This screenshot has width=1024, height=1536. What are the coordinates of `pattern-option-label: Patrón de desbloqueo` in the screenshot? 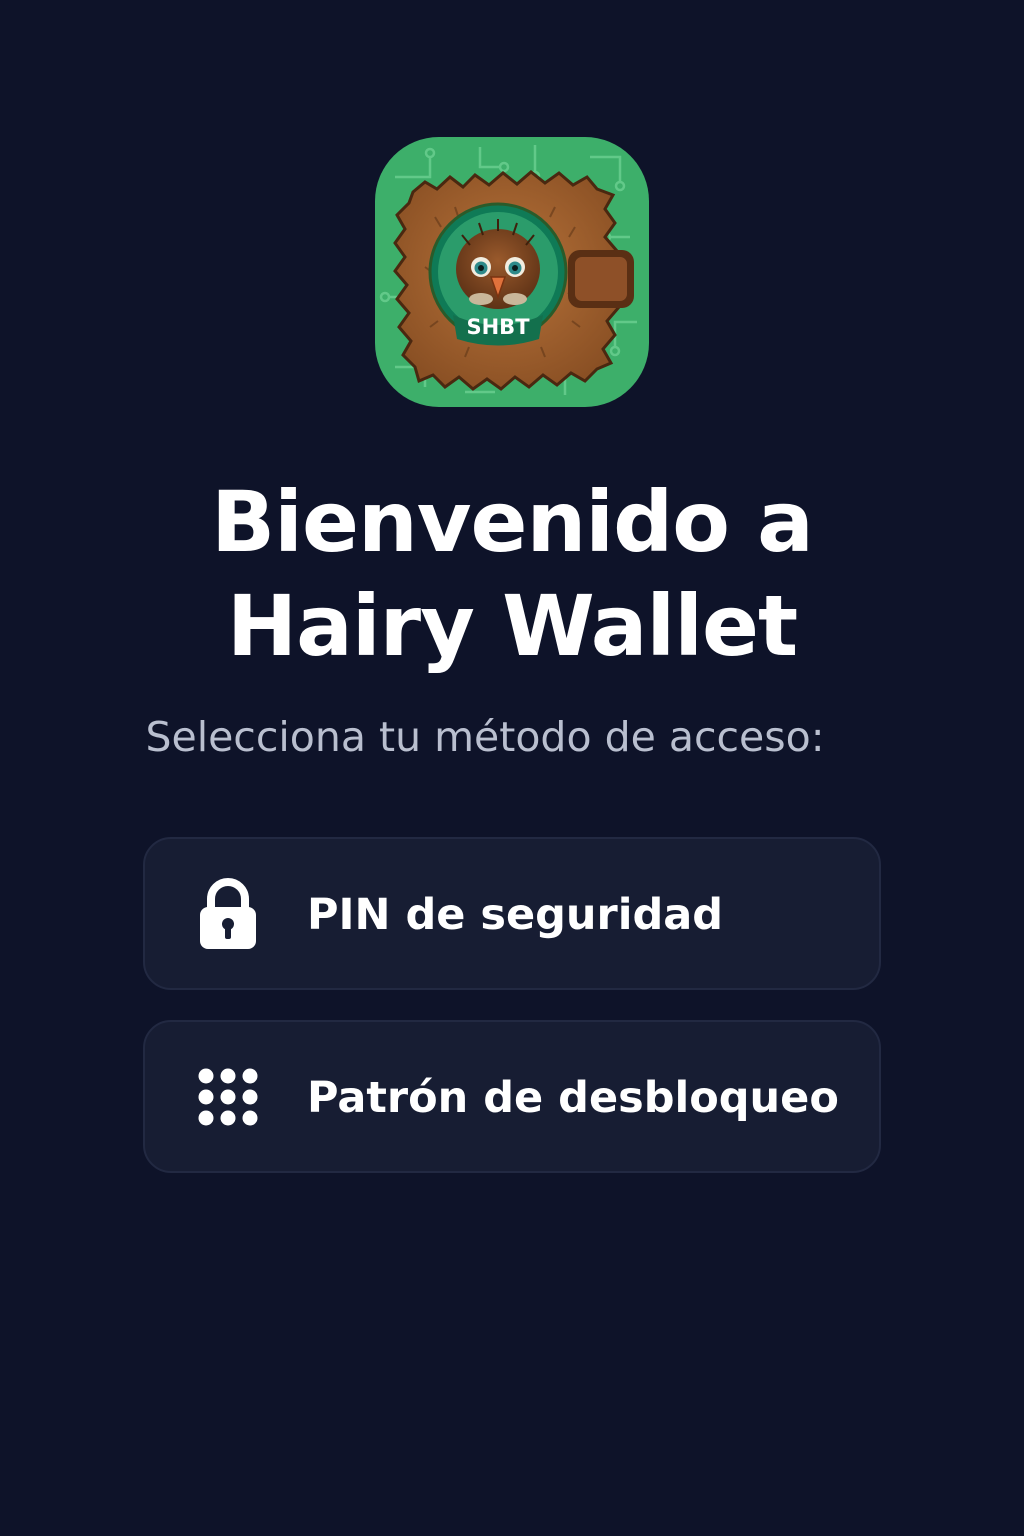 It's located at (573, 1098).